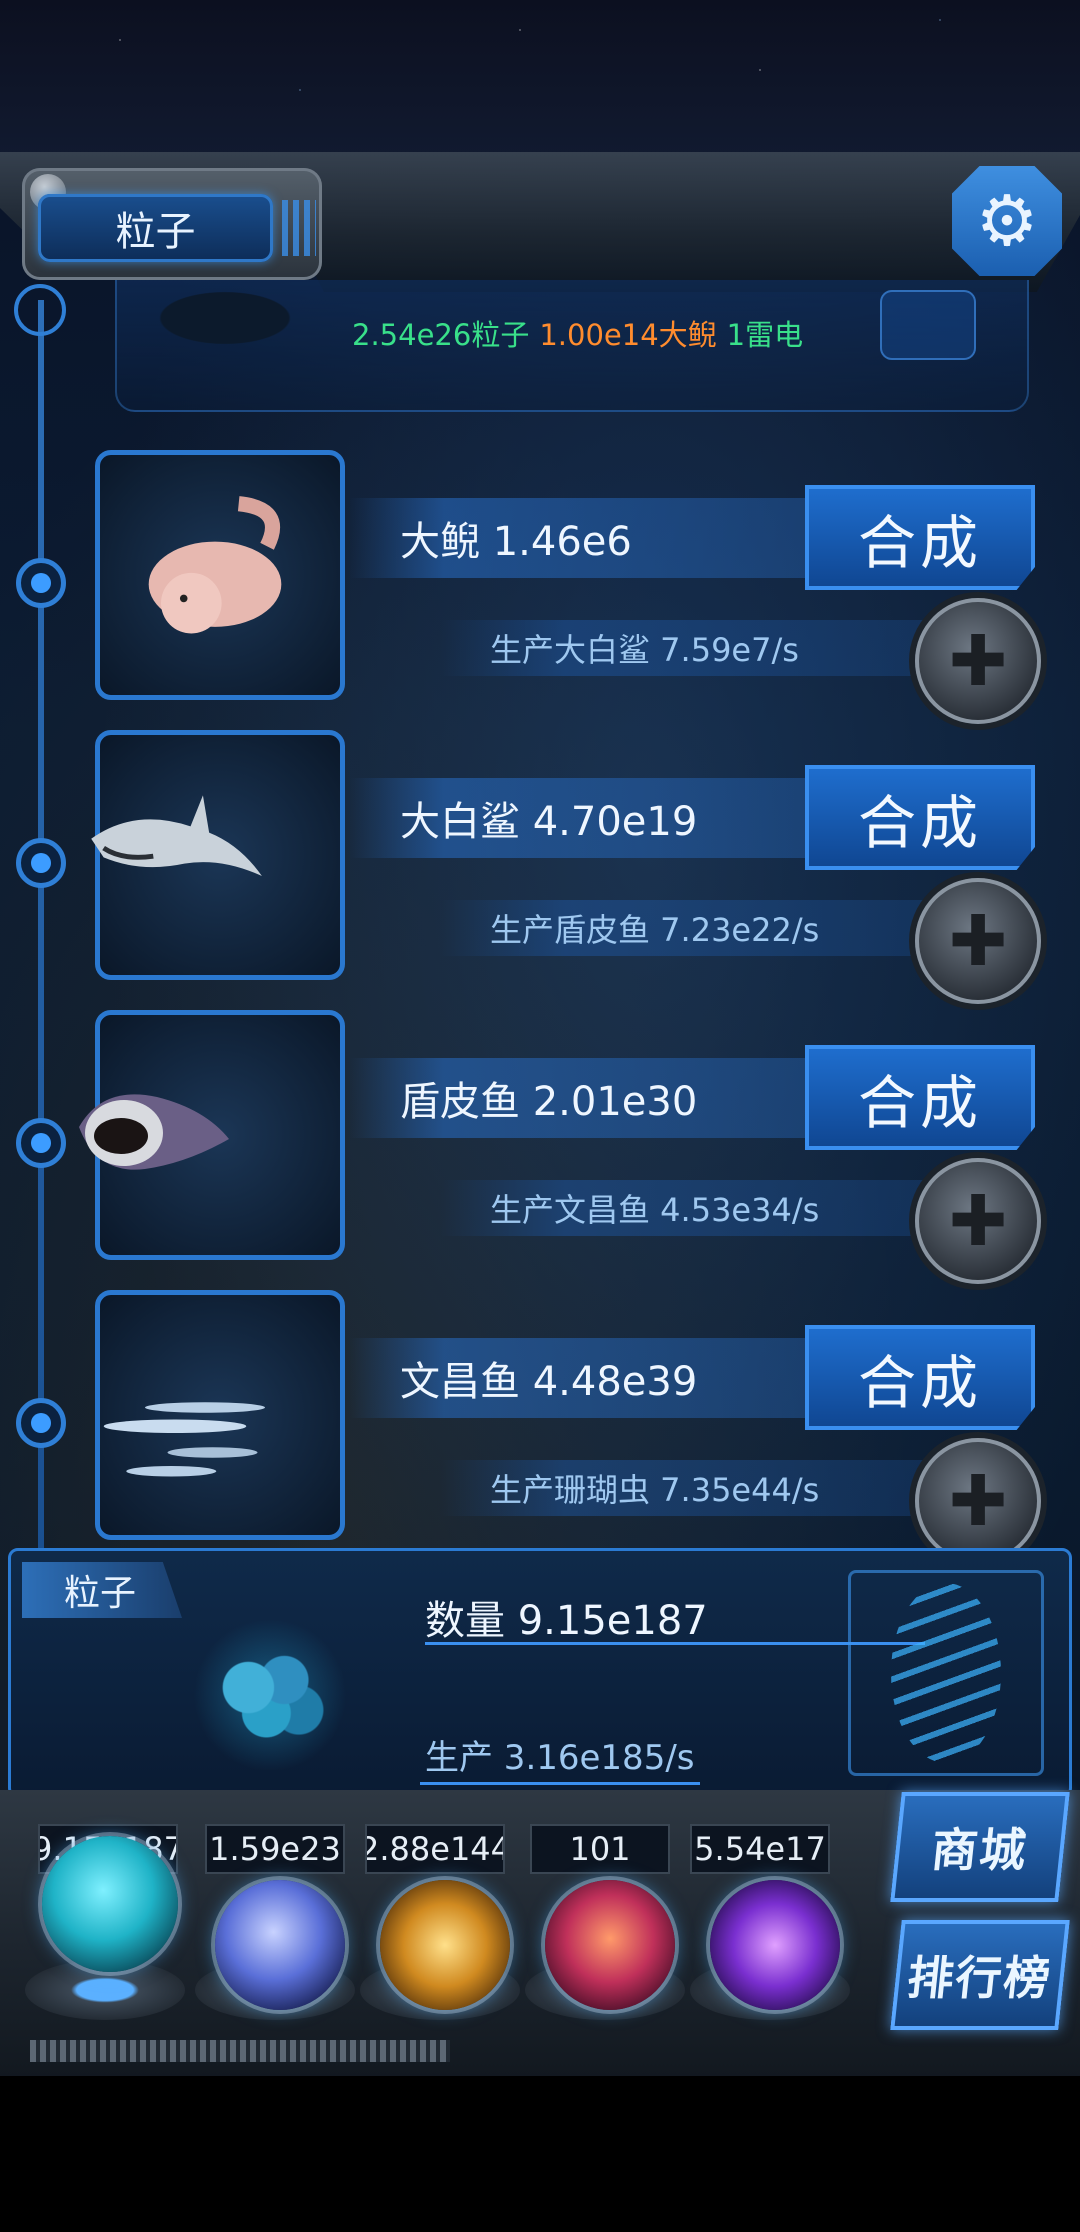  I want to click on creature-name: 文昌鱼 4.48e39, so click(585, 1378).